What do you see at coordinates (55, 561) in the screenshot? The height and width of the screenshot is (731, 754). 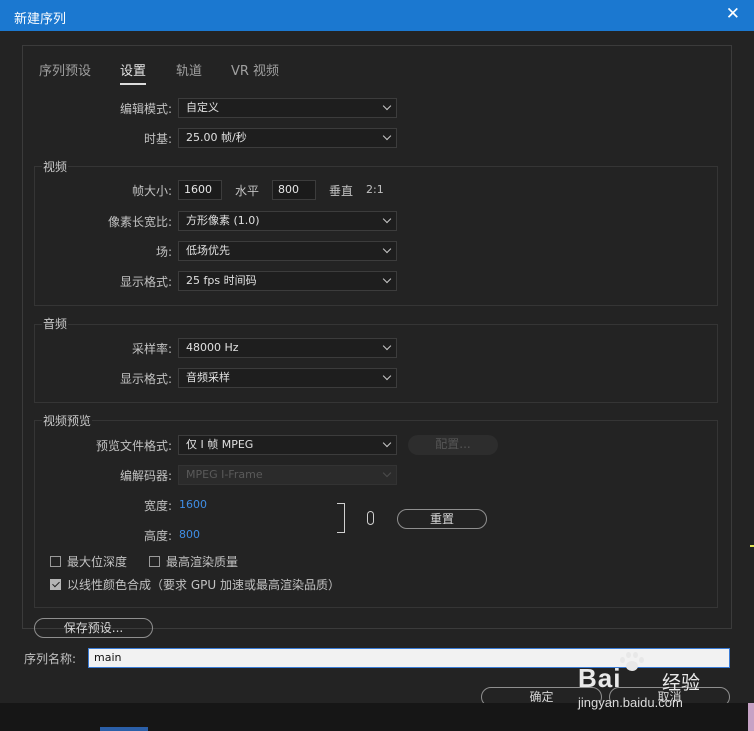 I see `max-bit-depth-checkbox` at bounding box center [55, 561].